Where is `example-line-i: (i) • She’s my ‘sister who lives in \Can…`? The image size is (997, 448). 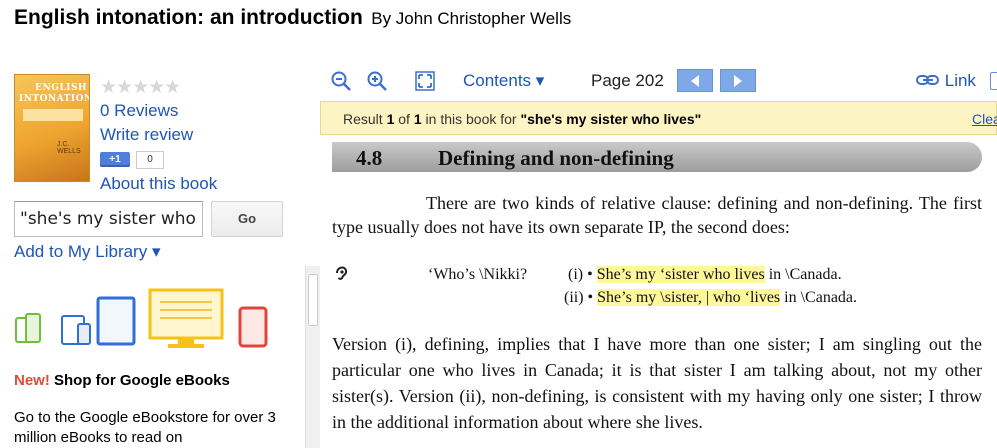
example-line-i: (i) • She’s my ‘sister who lives in \Can… is located at coordinates (705, 274).